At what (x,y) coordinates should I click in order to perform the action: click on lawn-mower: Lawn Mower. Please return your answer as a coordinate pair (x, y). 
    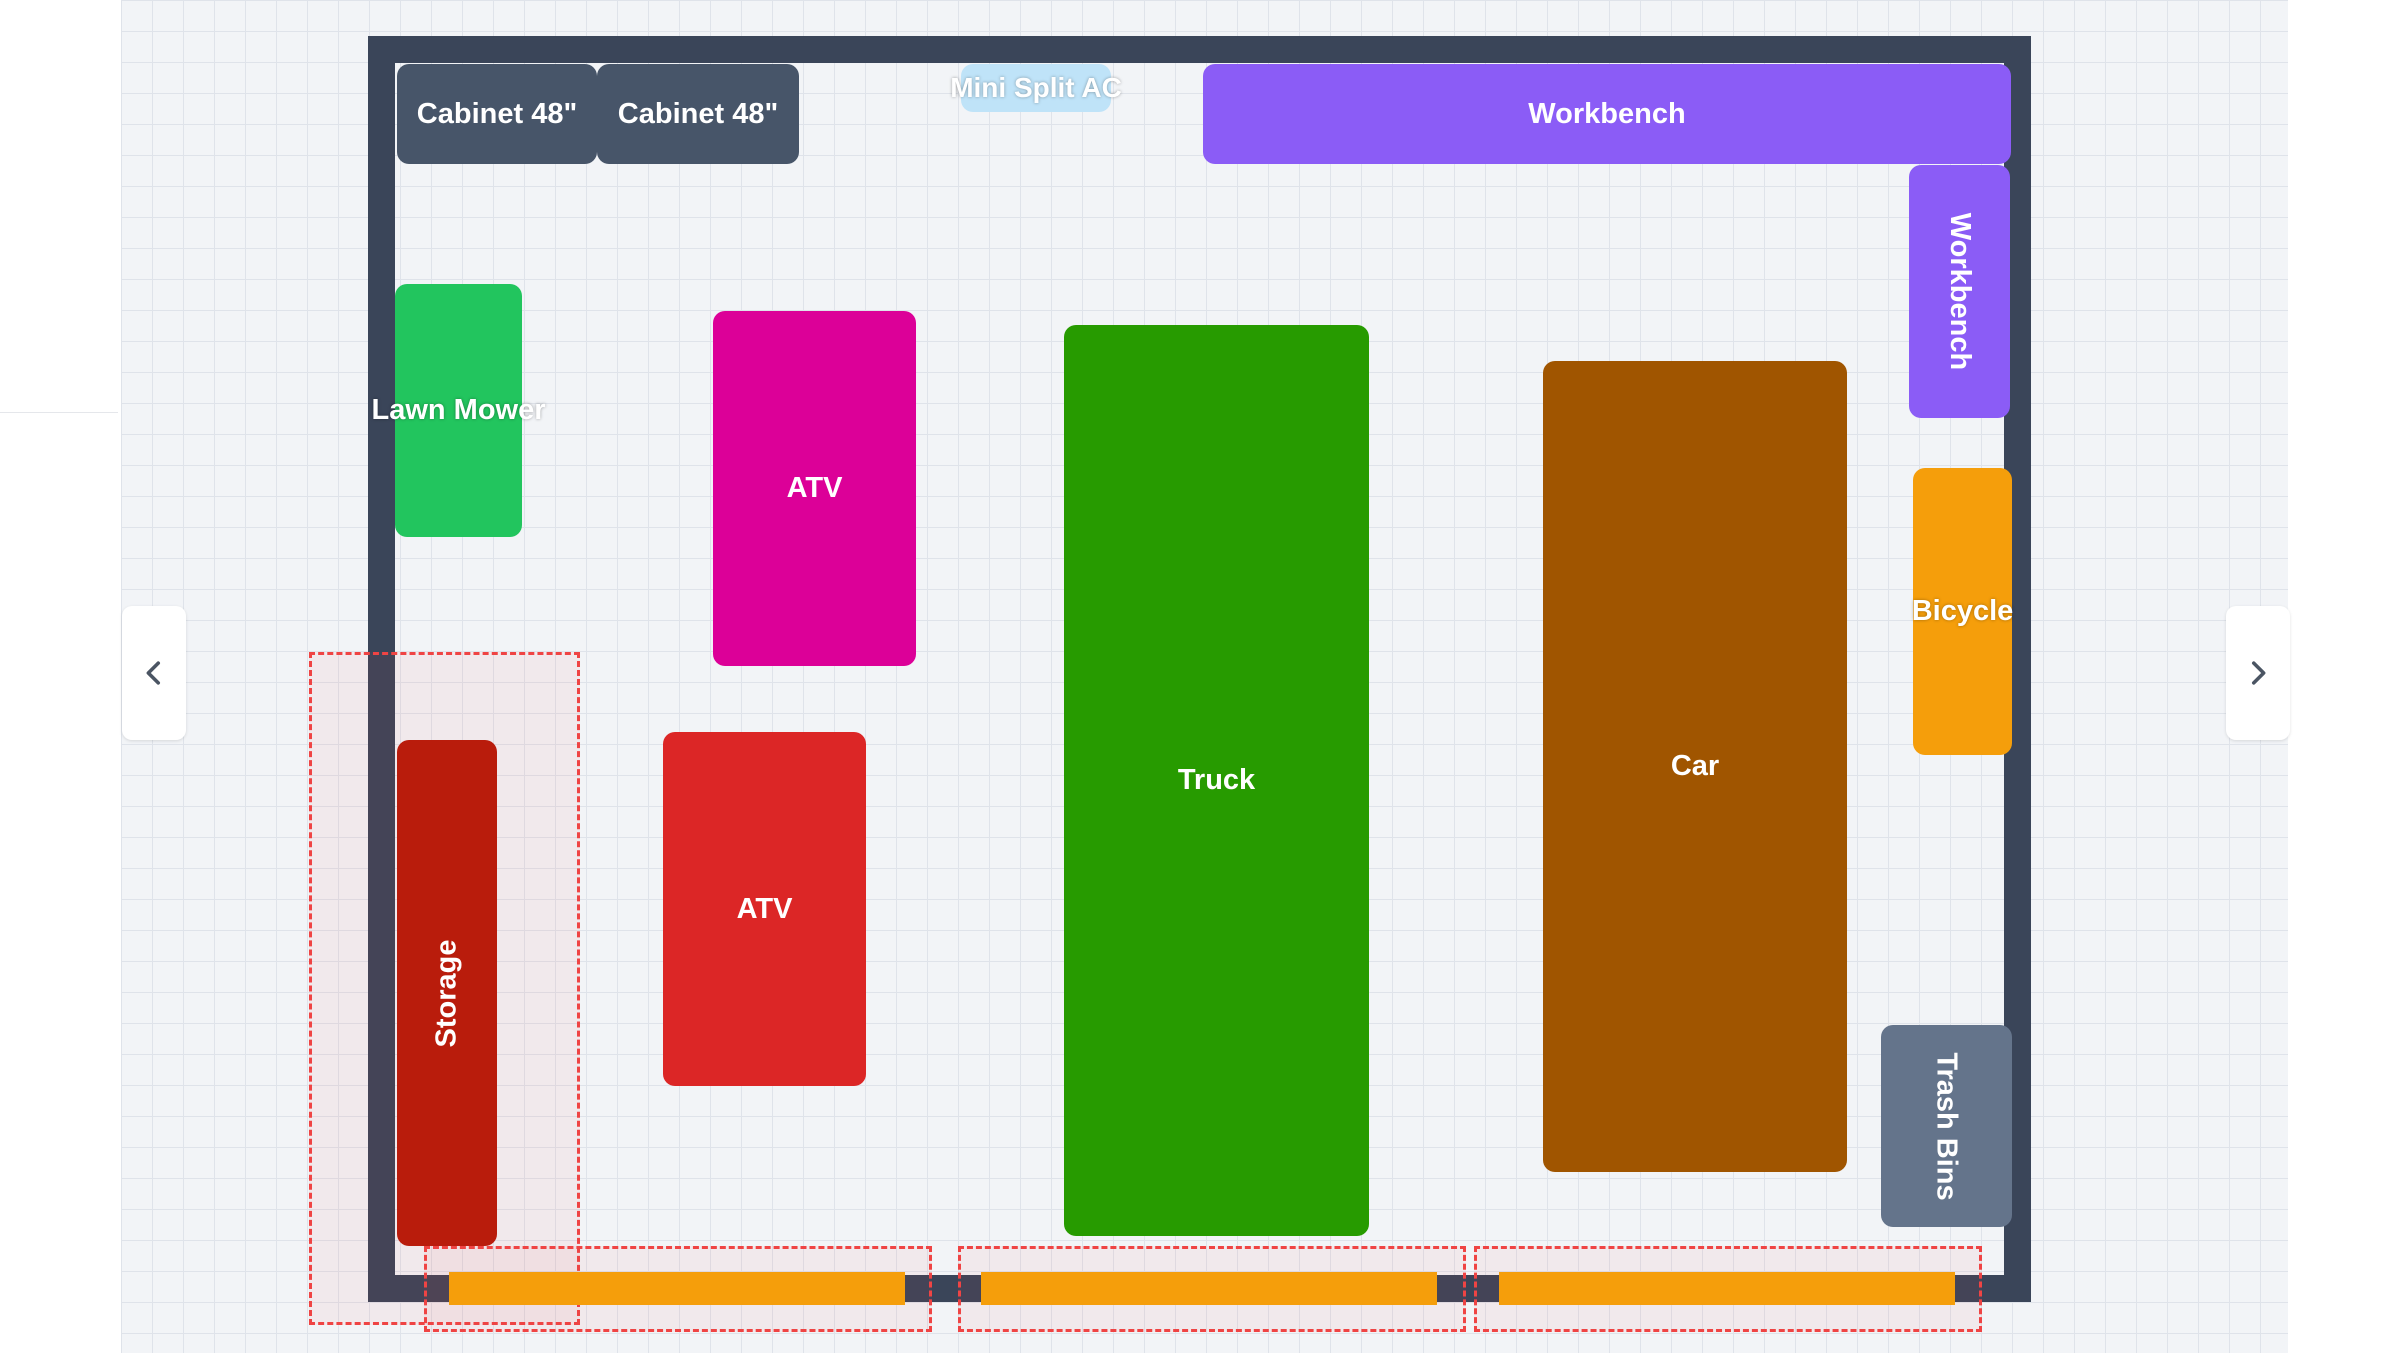
    Looking at the image, I should click on (459, 410).